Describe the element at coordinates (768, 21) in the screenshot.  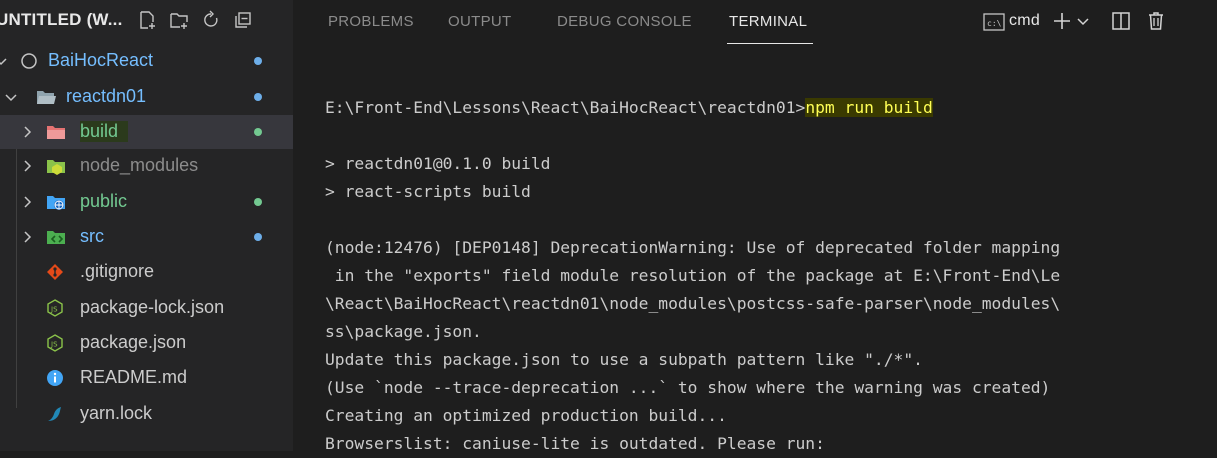
I see `tab-terminal: TERMINAL` at that location.